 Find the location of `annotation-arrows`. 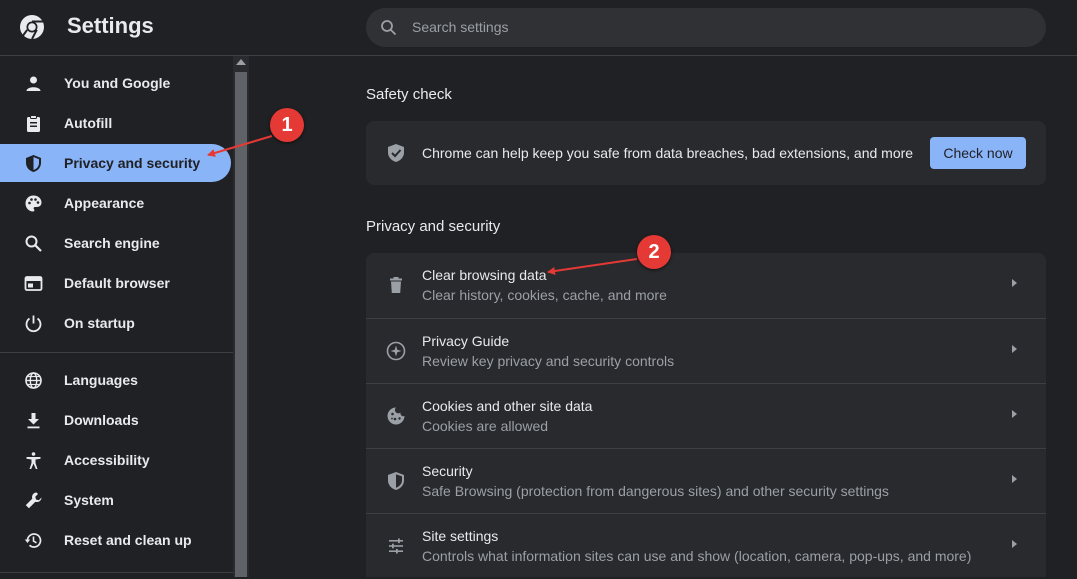

annotation-arrows is located at coordinates (422, 205).